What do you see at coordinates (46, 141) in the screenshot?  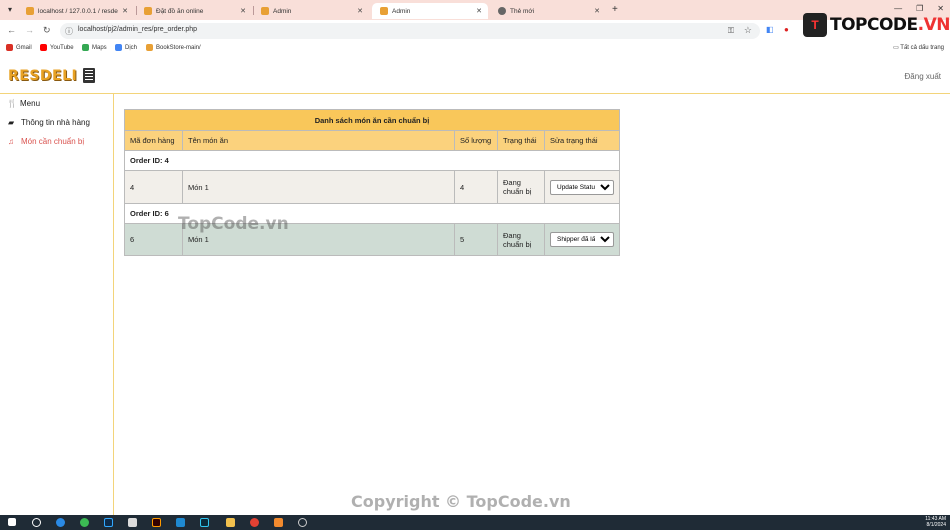 I see `sidebar-item-prepare: ♫ Món cần chuẩn bị` at bounding box center [46, 141].